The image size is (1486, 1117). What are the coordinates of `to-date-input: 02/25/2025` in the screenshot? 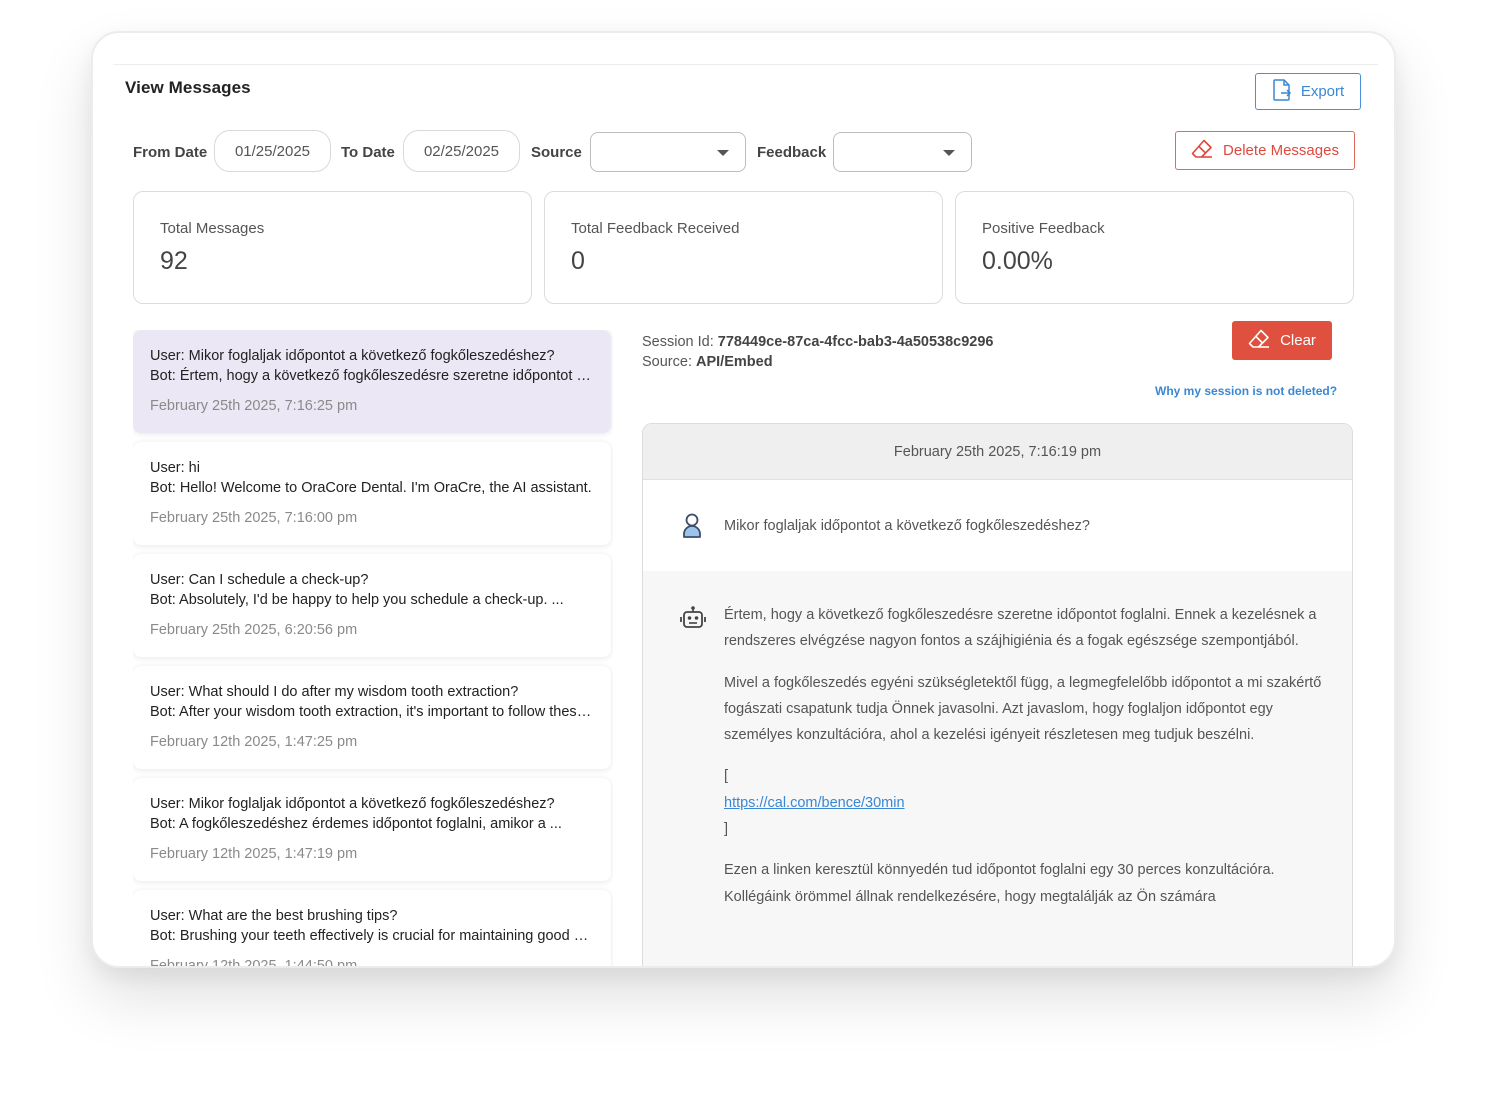 It's located at (461, 151).